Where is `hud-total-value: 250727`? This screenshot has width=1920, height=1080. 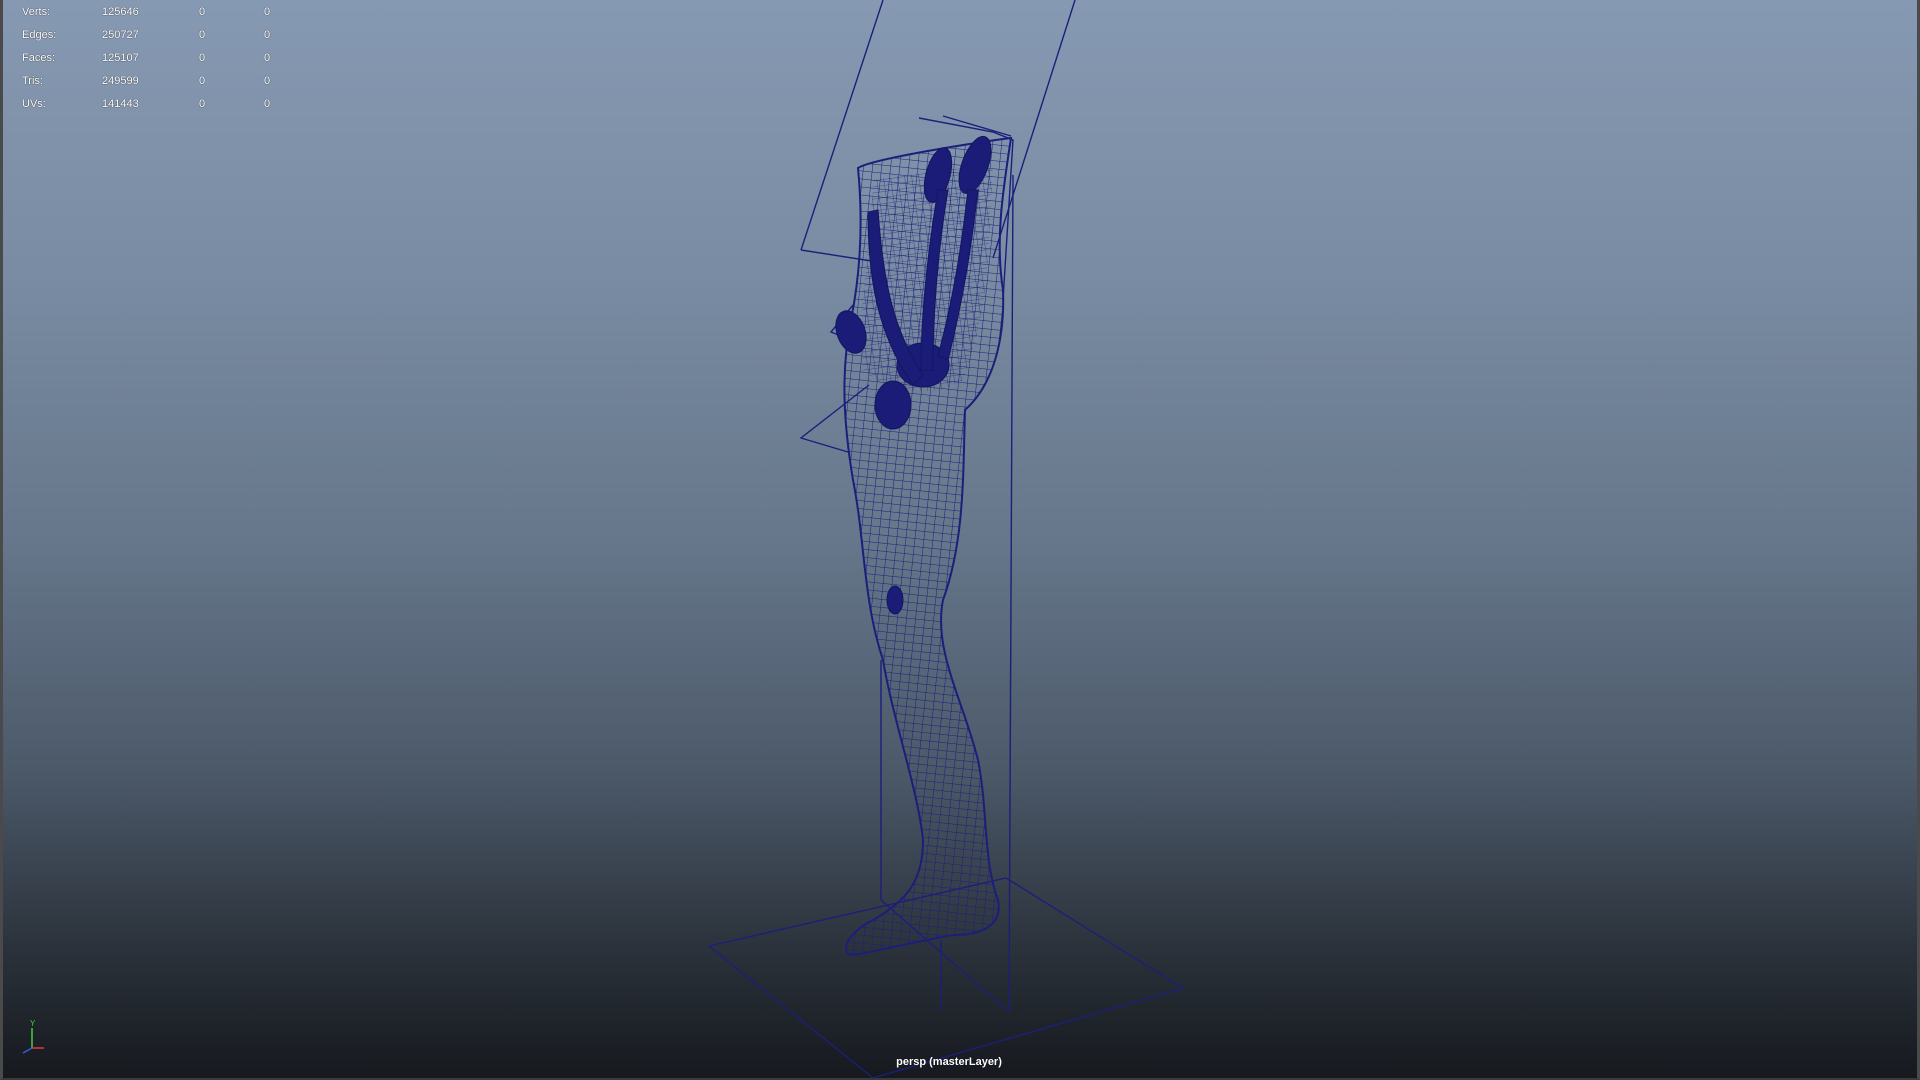
hud-total-value: 250727 is located at coordinates (120, 35).